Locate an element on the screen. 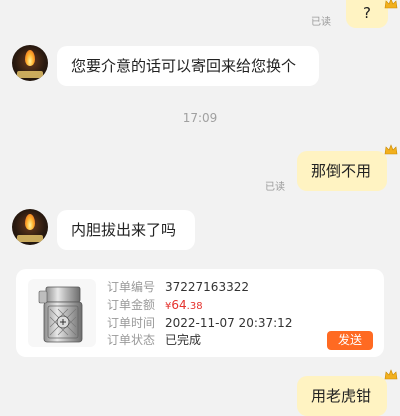 Image resolution: width=400 pixels, height=416 pixels. order-time-value: 2022-11-07 20:37:12 is located at coordinates (229, 323).